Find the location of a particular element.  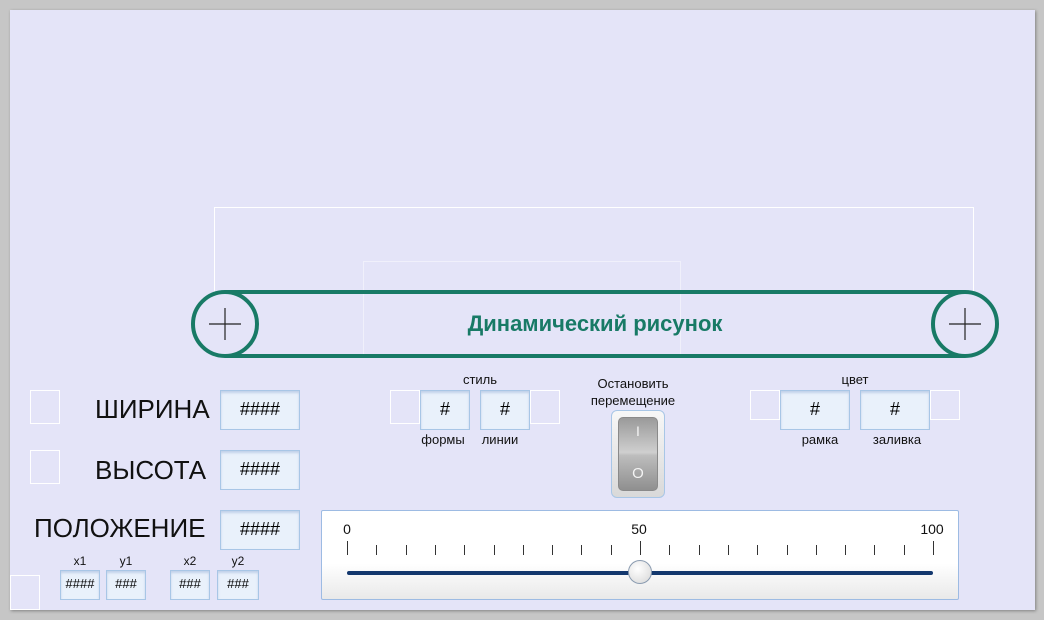

color-group-title: цвет is located at coordinates (855, 379).